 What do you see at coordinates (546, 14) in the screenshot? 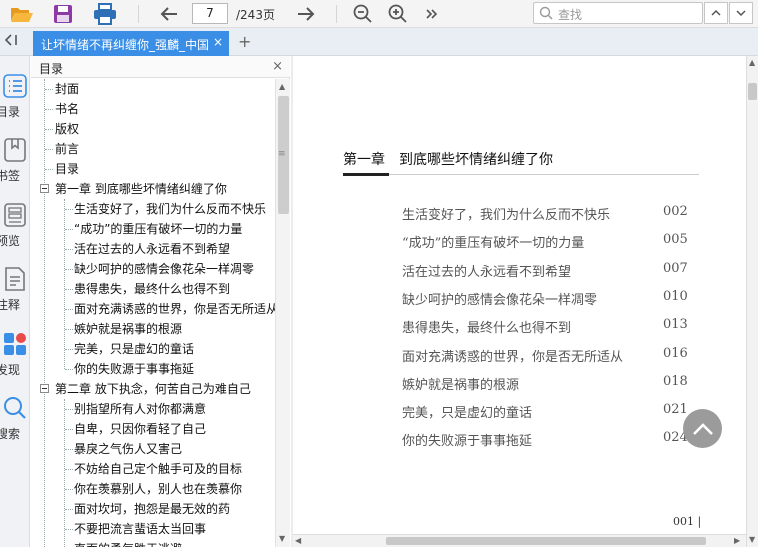
I see `search-icon` at bounding box center [546, 14].